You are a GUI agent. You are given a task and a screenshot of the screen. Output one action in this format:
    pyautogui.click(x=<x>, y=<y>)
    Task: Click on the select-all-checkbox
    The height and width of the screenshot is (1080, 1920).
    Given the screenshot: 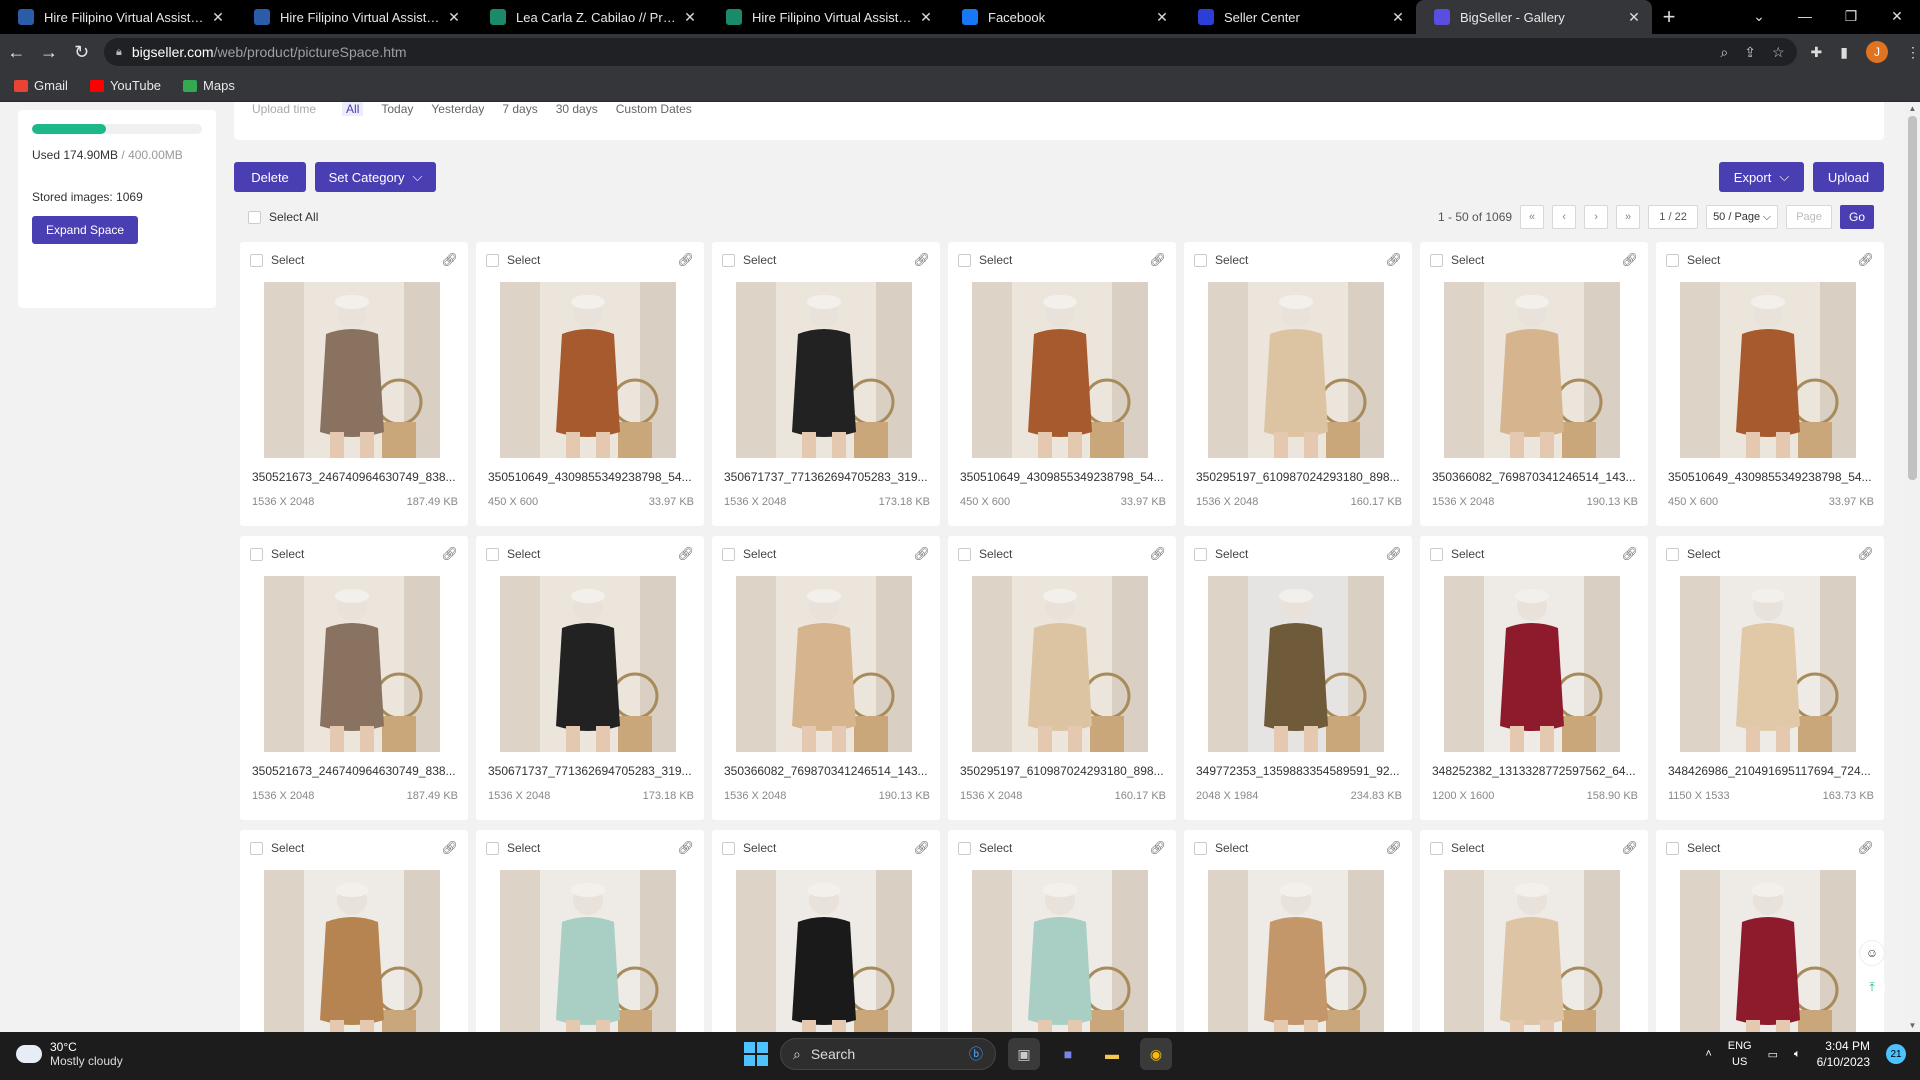 What is the action you would take?
    pyautogui.click(x=254, y=217)
    